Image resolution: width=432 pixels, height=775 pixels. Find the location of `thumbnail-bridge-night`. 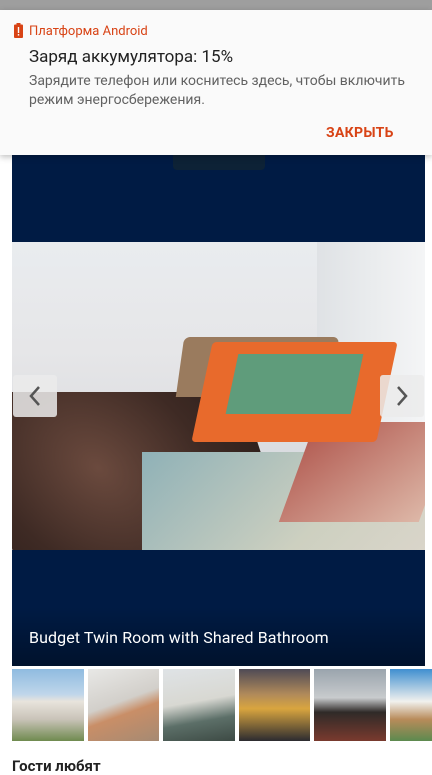

thumbnail-bridge-night is located at coordinates (274, 705).